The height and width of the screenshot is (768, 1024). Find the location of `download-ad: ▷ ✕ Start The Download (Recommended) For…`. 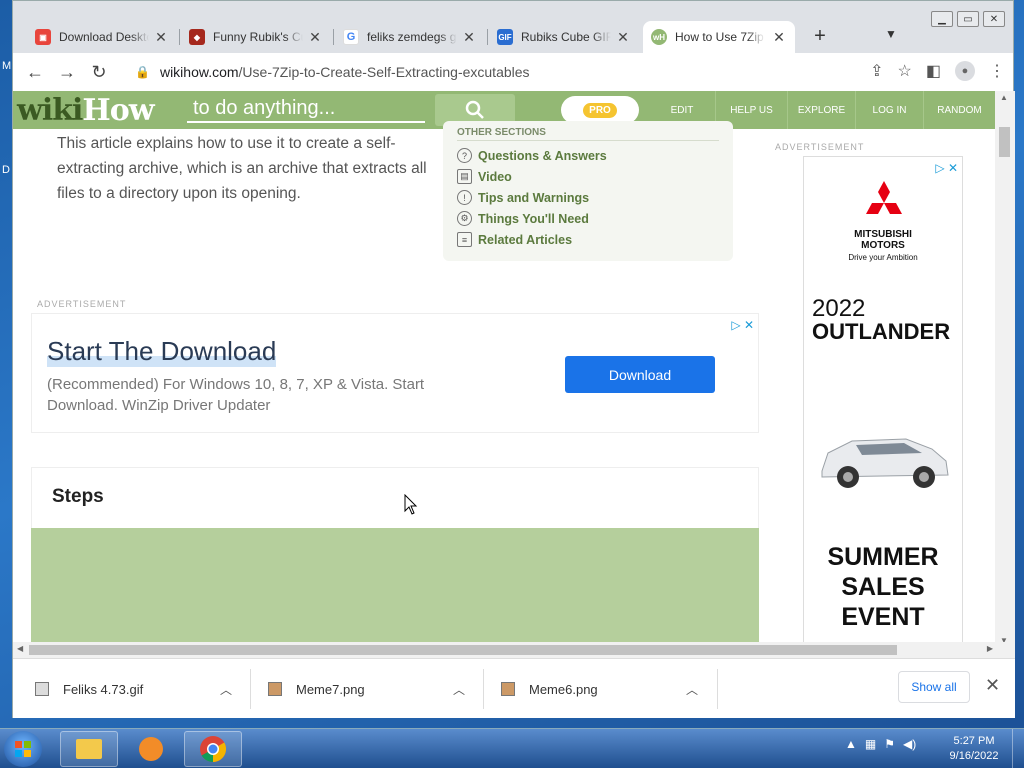

download-ad: ▷ ✕ Start The Download (Recommended) For… is located at coordinates (395, 373).